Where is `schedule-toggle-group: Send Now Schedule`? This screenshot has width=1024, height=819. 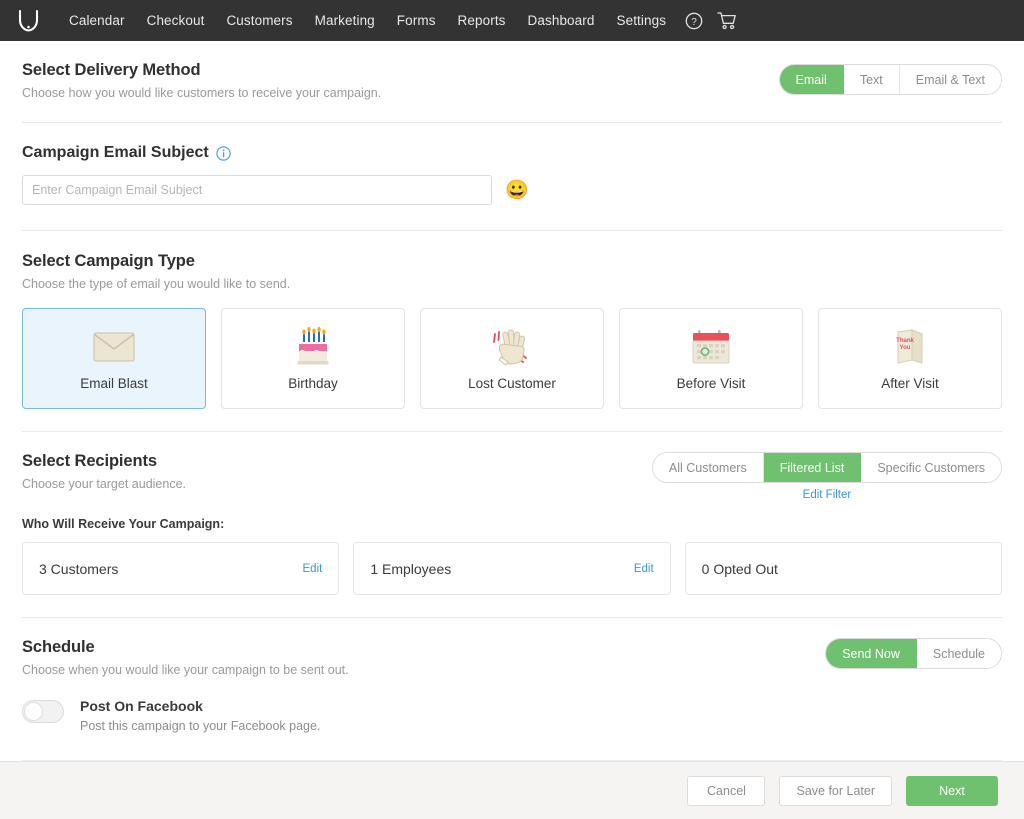 schedule-toggle-group: Send Now Schedule is located at coordinates (913, 653).